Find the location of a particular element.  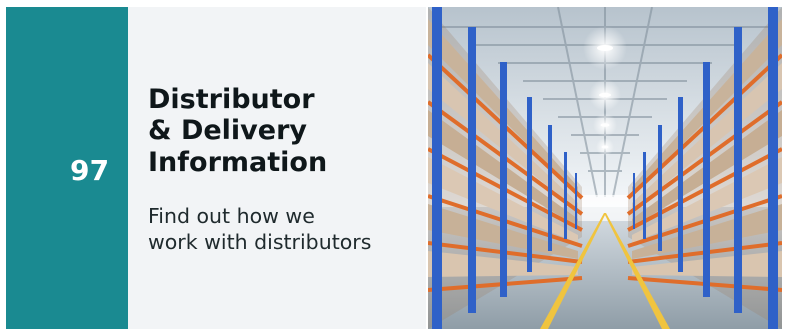

card-subtitle: Find out how we work with distributors is located at coordinates (283, 229).